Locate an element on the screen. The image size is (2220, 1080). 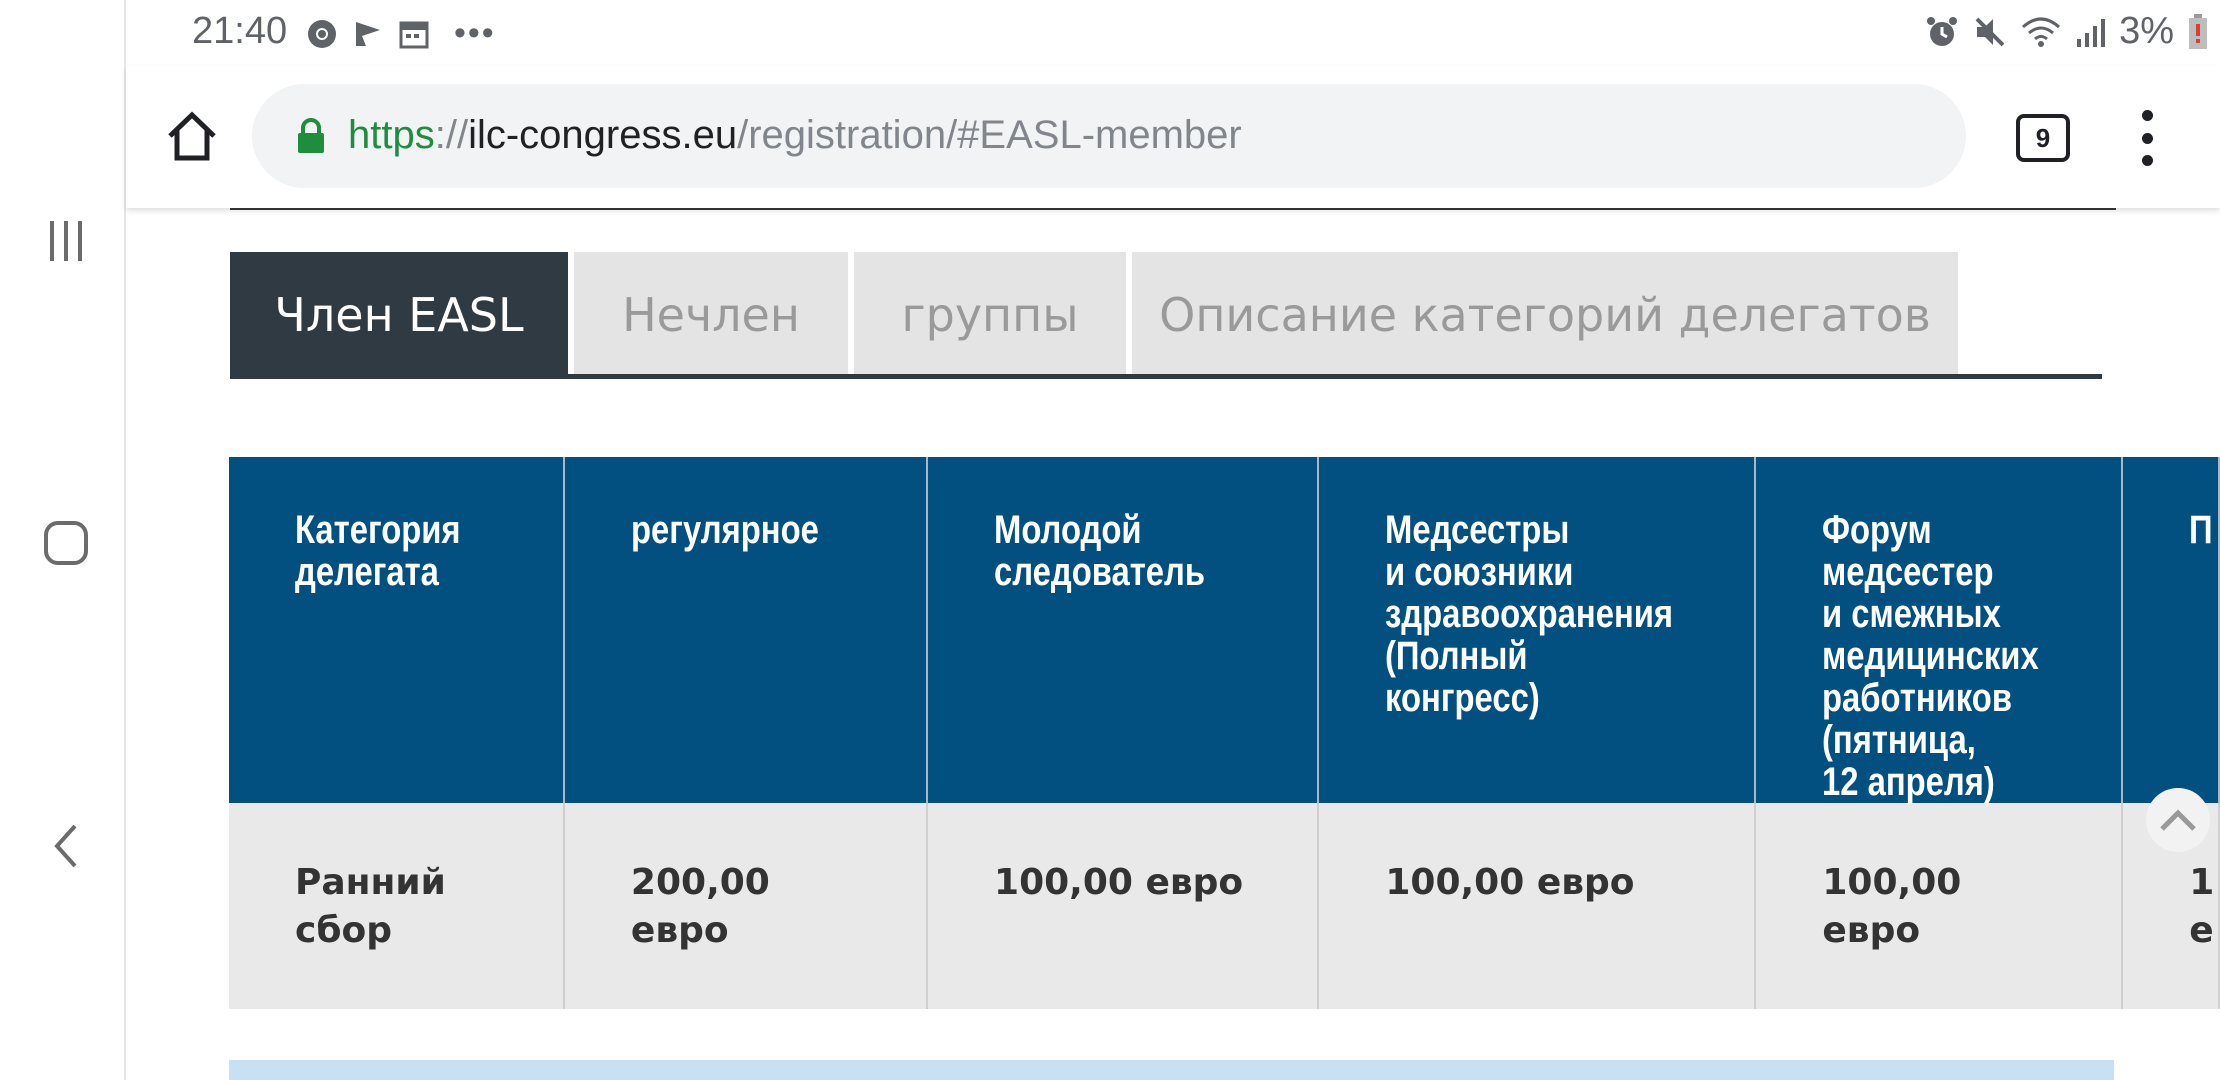
browser-home-button is located at coordinates (192, 136).